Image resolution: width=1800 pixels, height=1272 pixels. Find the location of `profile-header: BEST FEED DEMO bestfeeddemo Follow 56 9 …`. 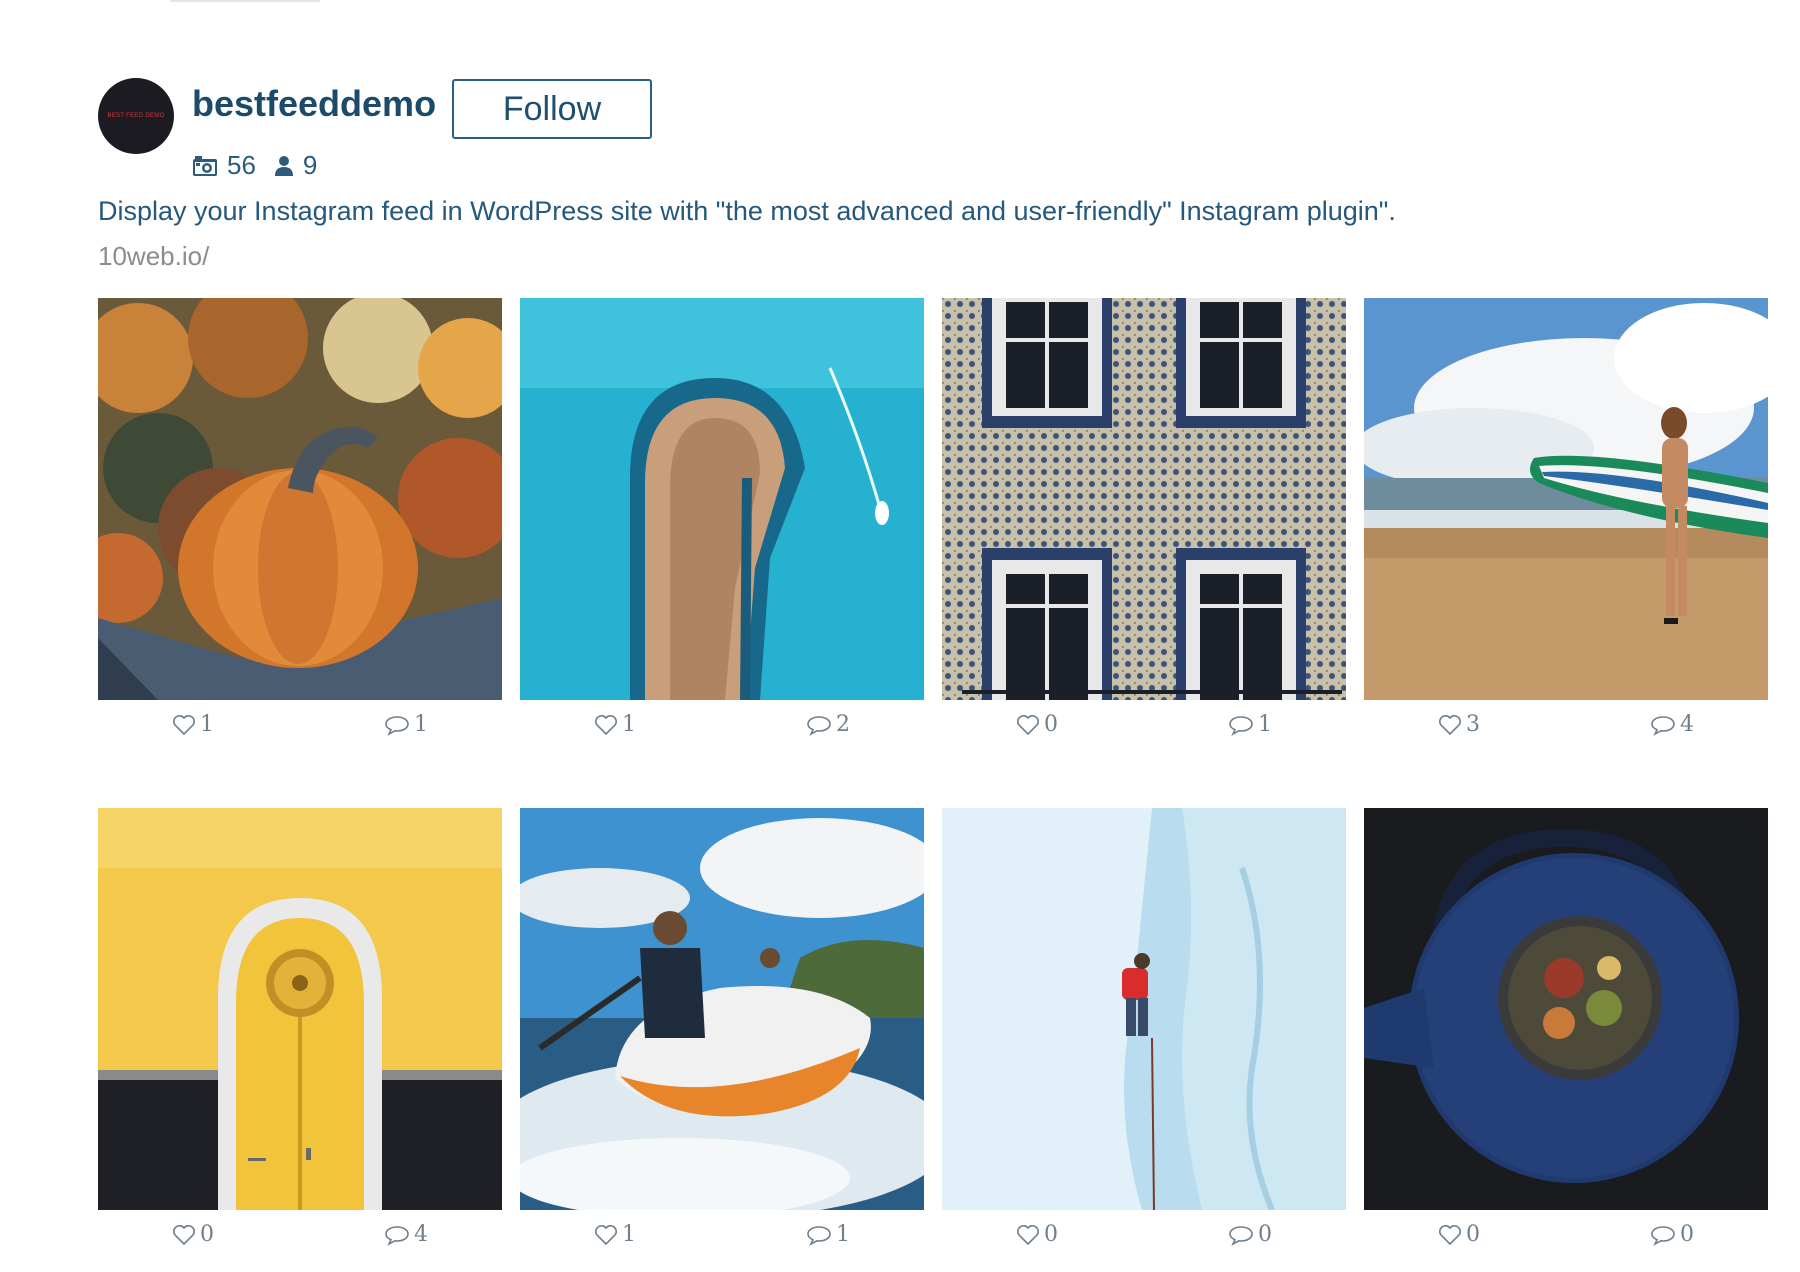

profile-header: BEST FEED DEMO bestfeeddemo Follow 56 9 … is located at coordinates (898, 178).